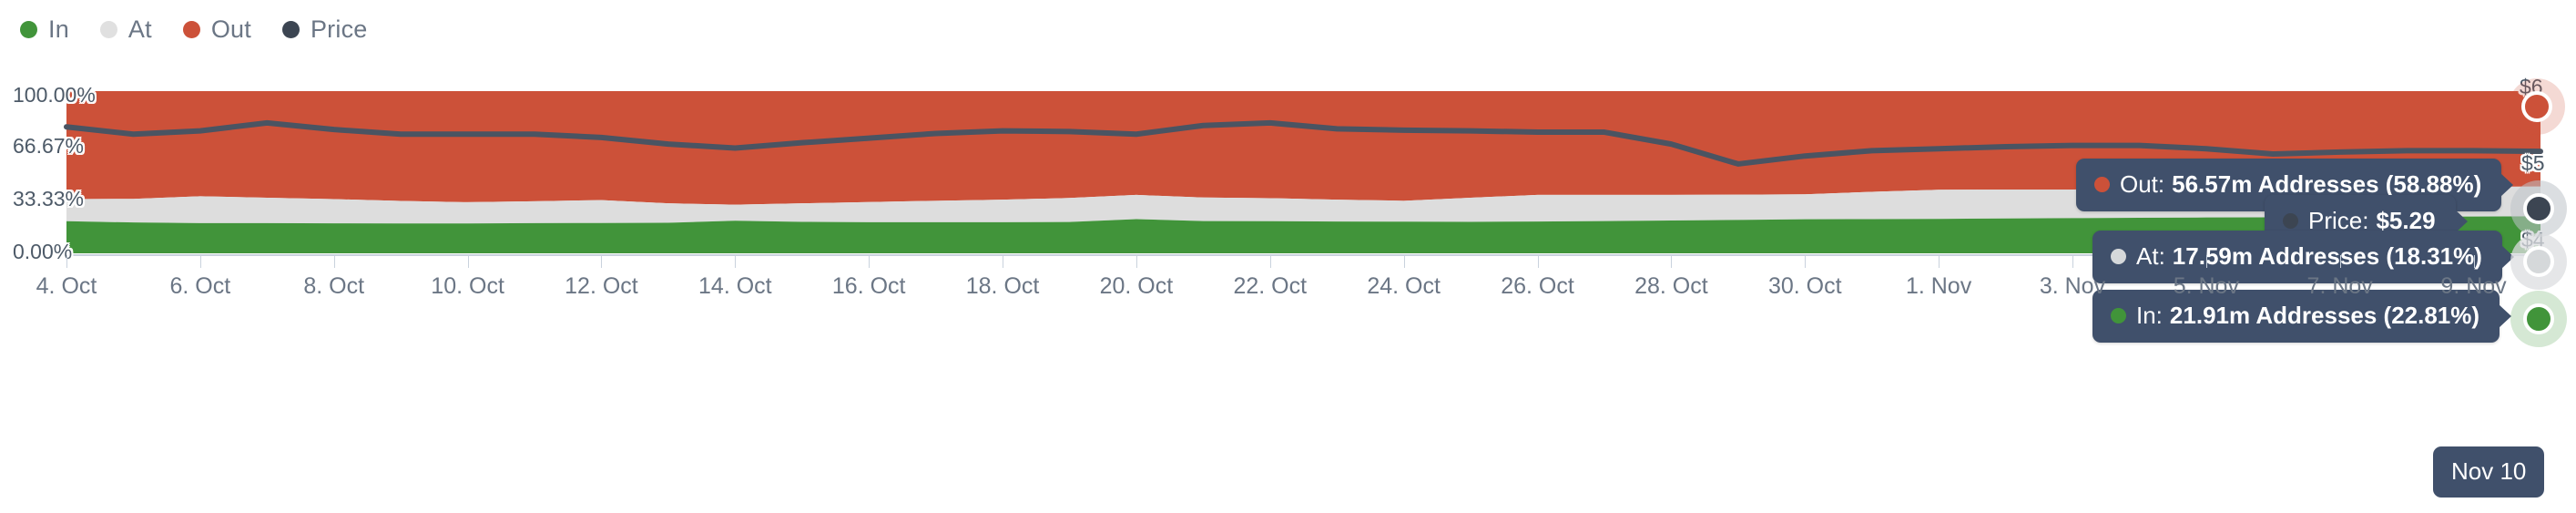 This screenshot has height=513, width=2576. What do you see at coordinates (231, 29) in the screenshot?
I see `legend-label-out: Out` at bounding box center [231, 29].